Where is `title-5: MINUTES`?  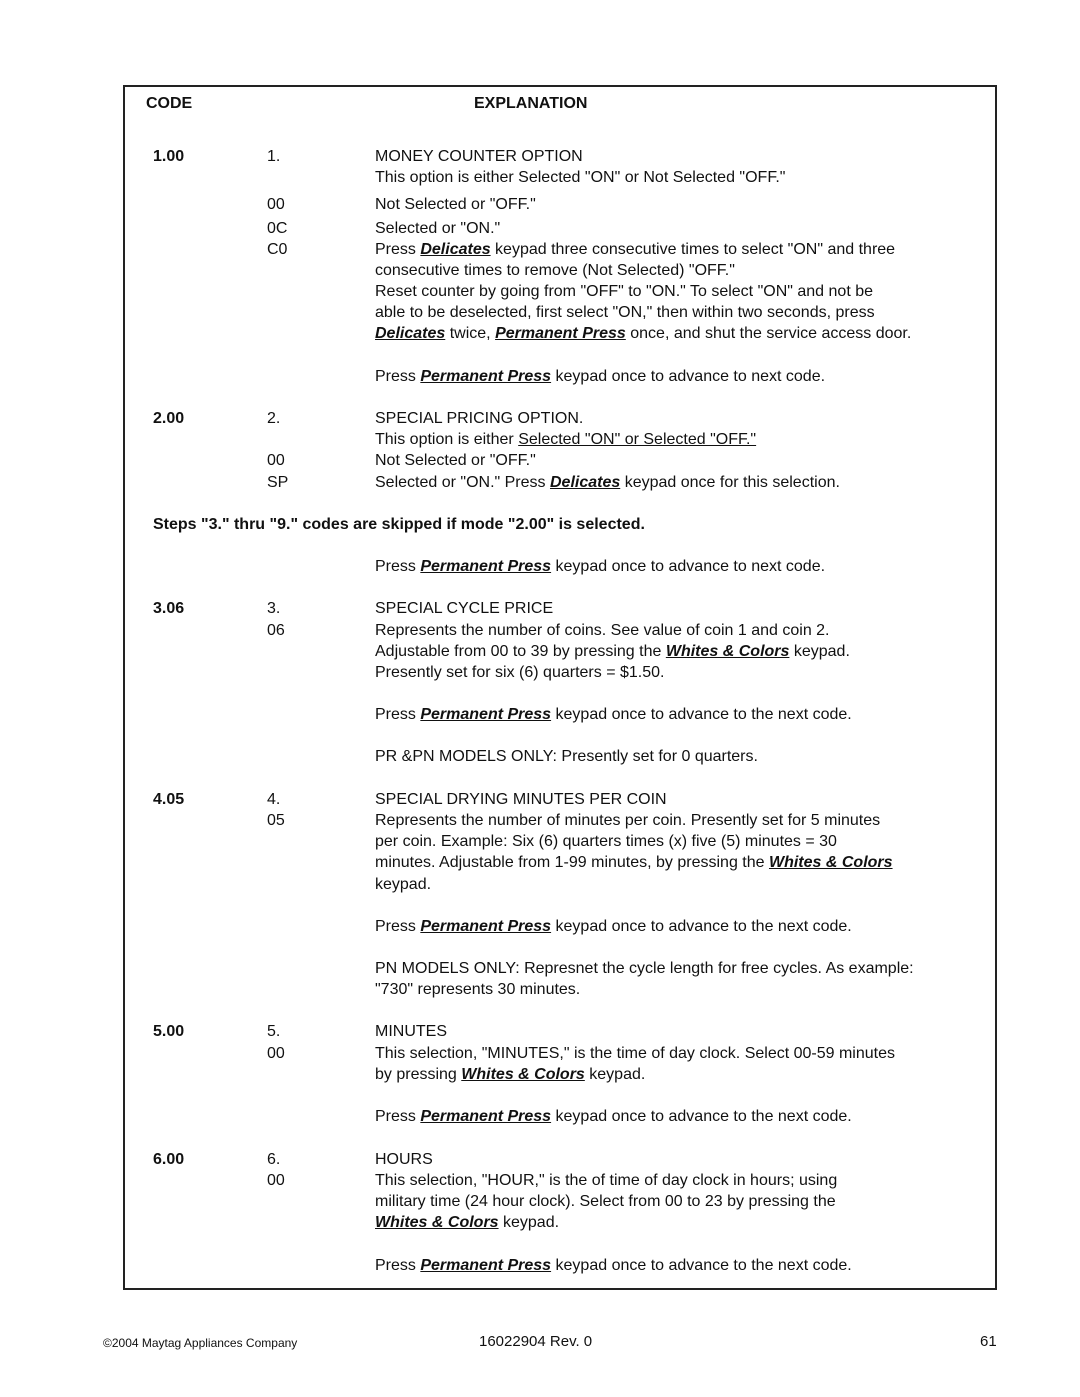 title-5: MINUTES is located at coordinates (411, 1031).